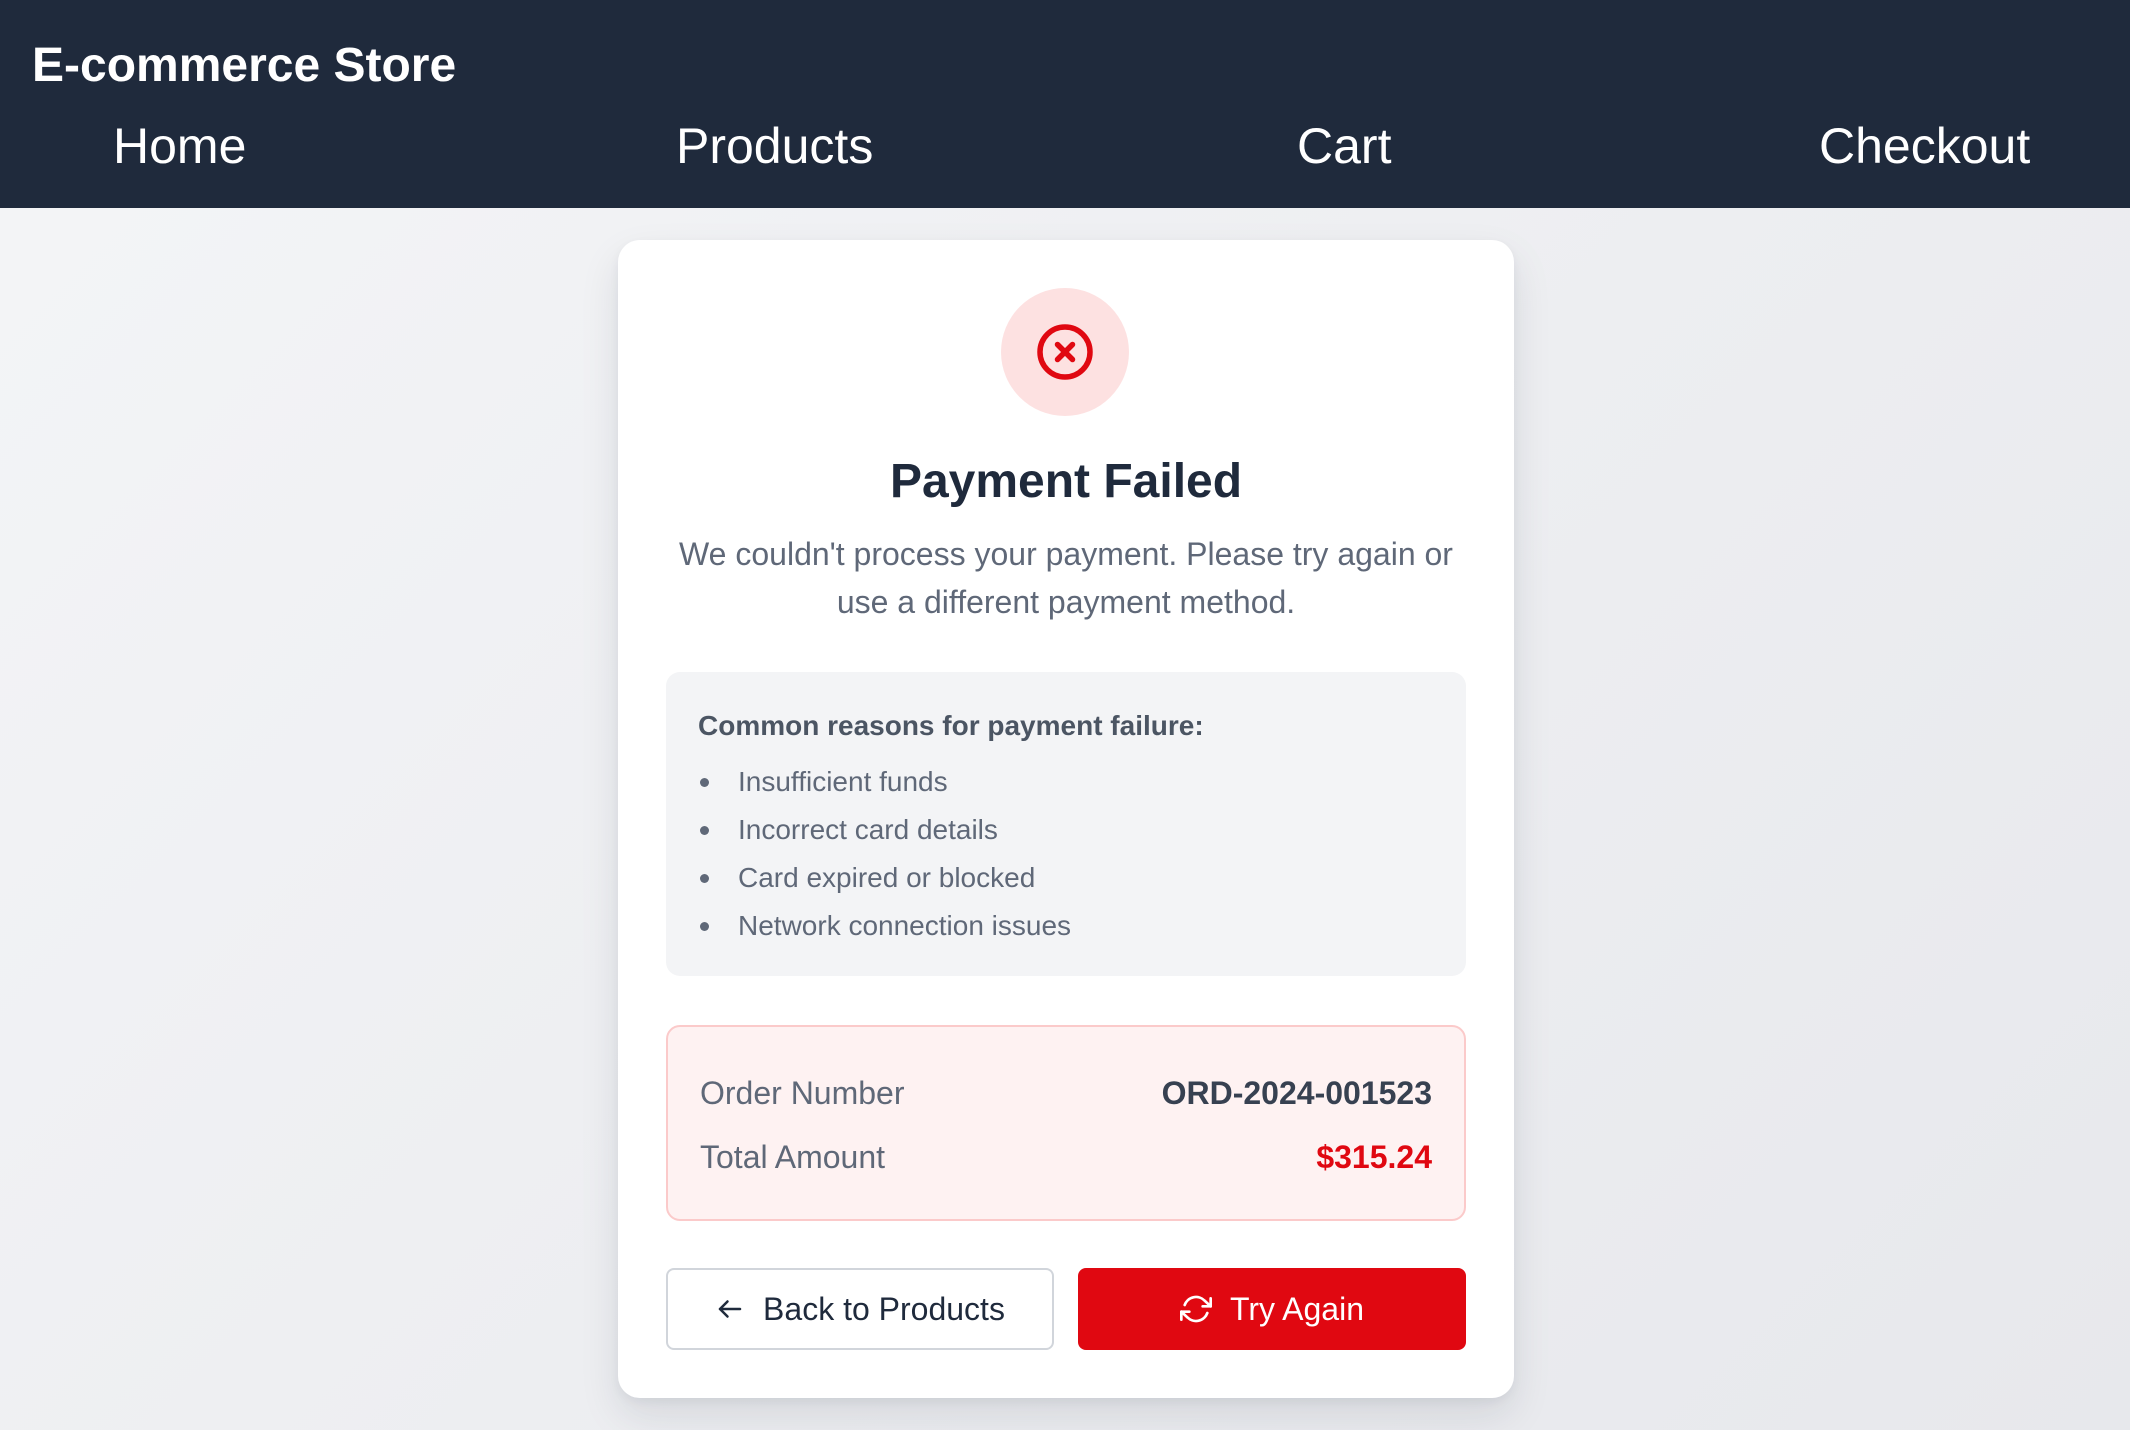  I want to click on arrow-left-icon, so click(730, 1309).